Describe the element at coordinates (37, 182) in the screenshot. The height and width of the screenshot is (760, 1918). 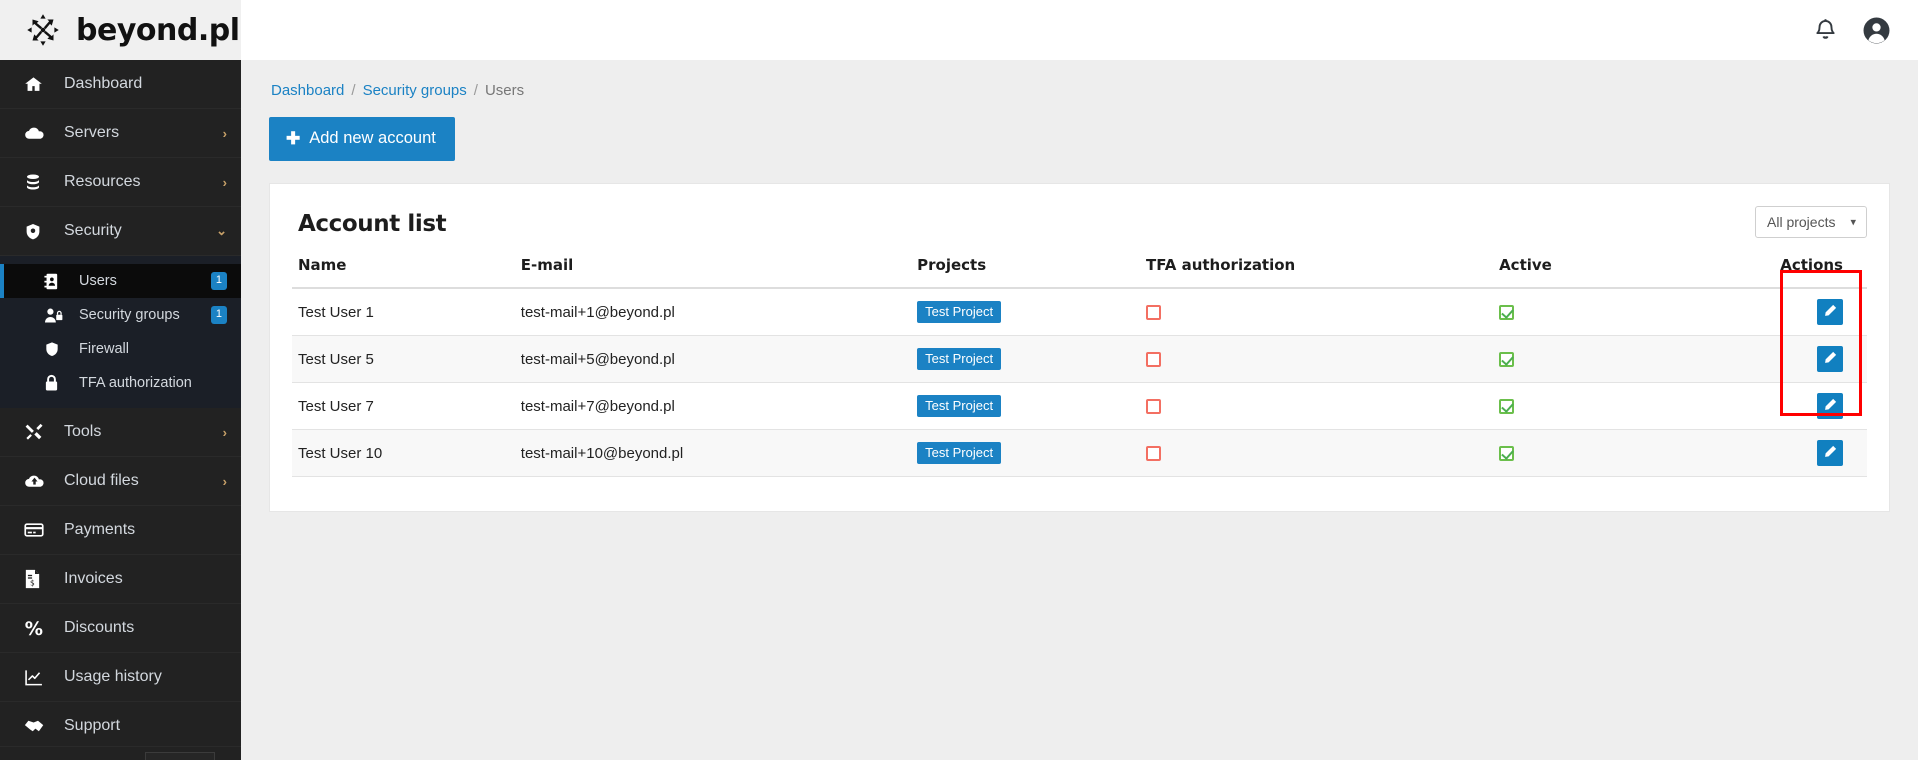
I see `database-icon` at that location.